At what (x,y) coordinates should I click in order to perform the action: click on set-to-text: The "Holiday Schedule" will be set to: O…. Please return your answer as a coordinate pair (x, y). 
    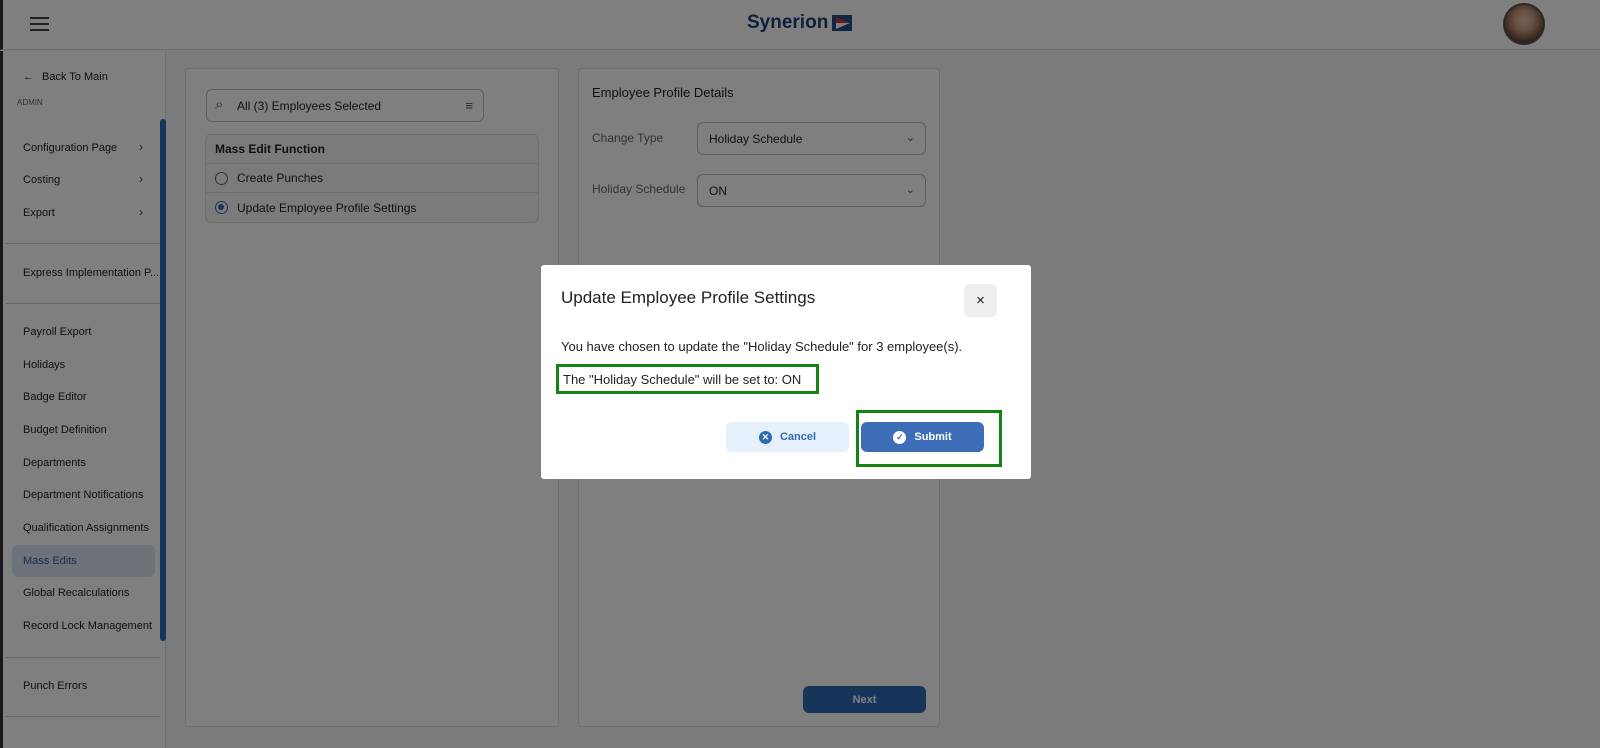
    Looking at the image, I should click on (687, 379).